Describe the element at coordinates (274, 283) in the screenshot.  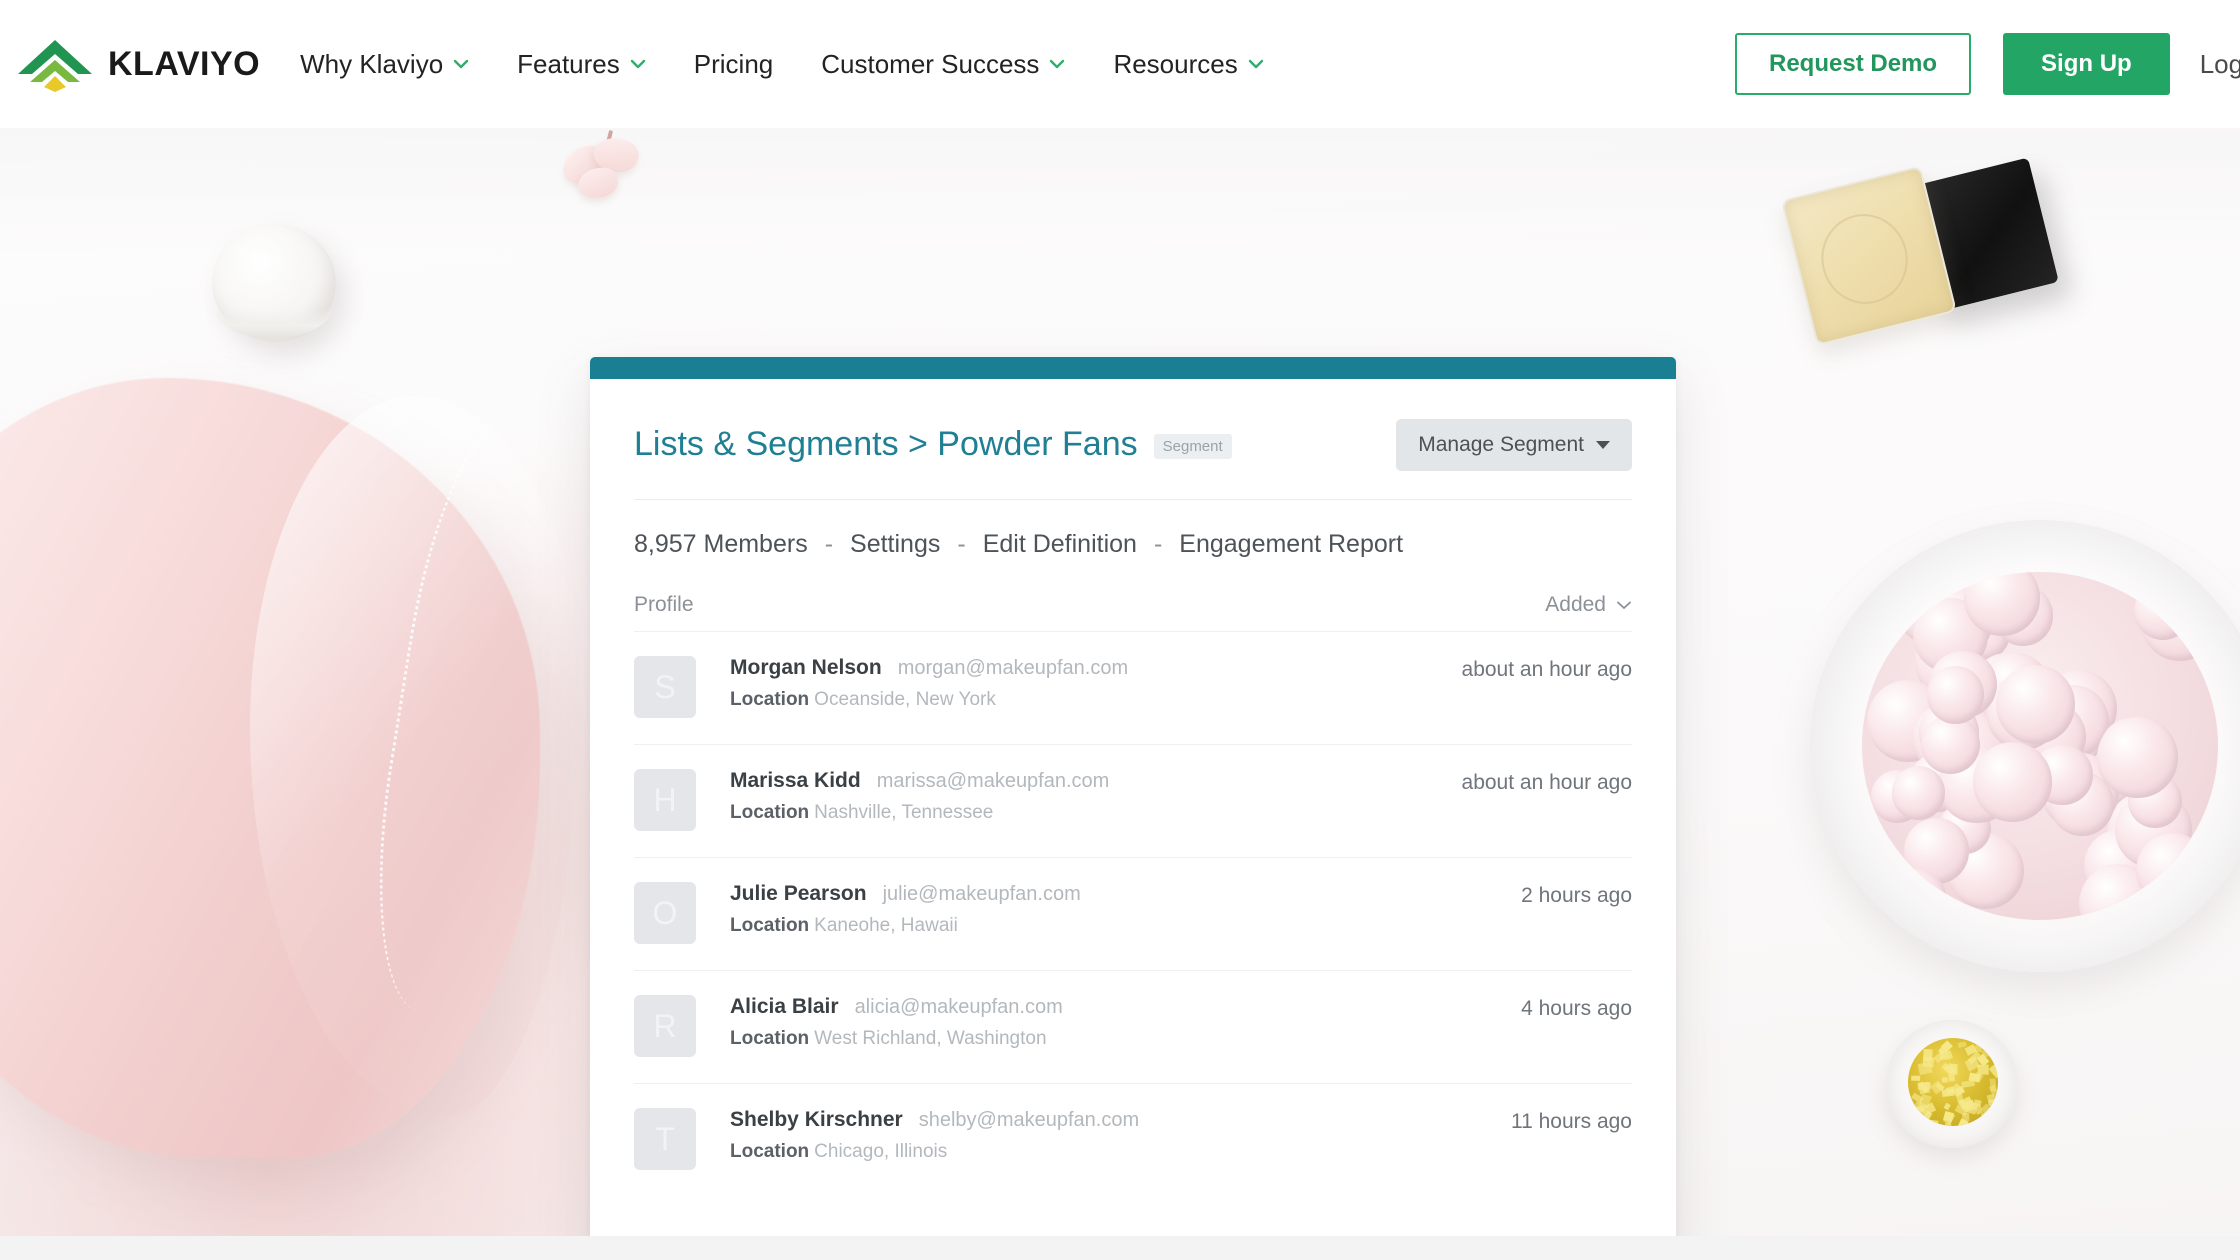
I see `macaron-decoration` at that location.